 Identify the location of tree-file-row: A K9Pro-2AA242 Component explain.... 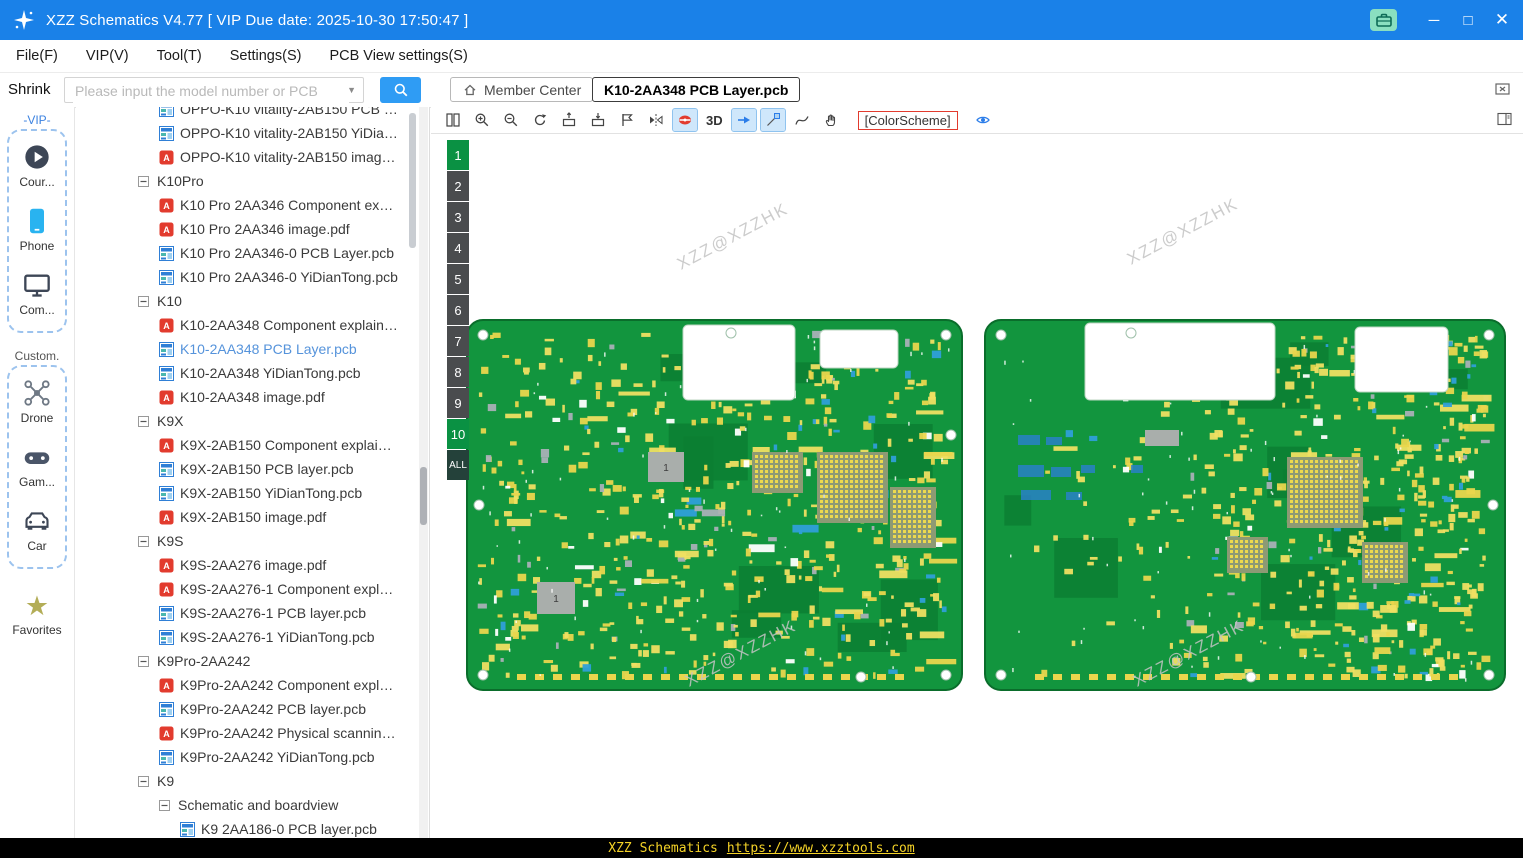
(252, 685).